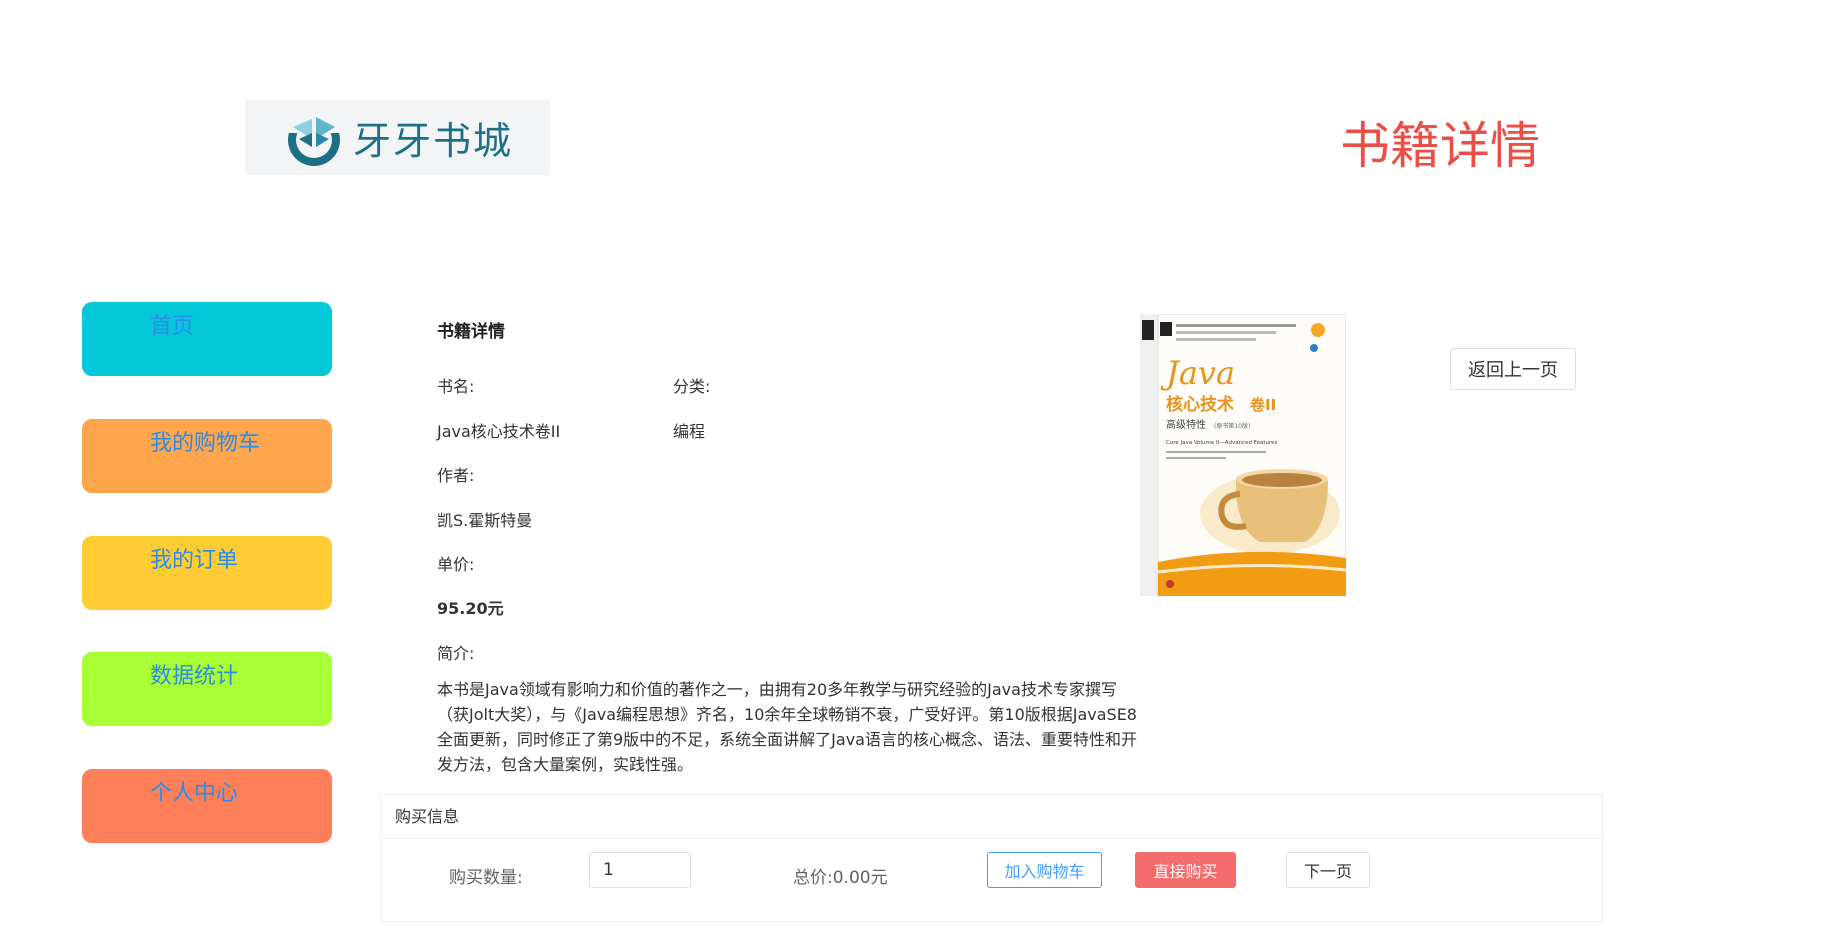  I want to click on category-label: 分类:, so click(692, 386).